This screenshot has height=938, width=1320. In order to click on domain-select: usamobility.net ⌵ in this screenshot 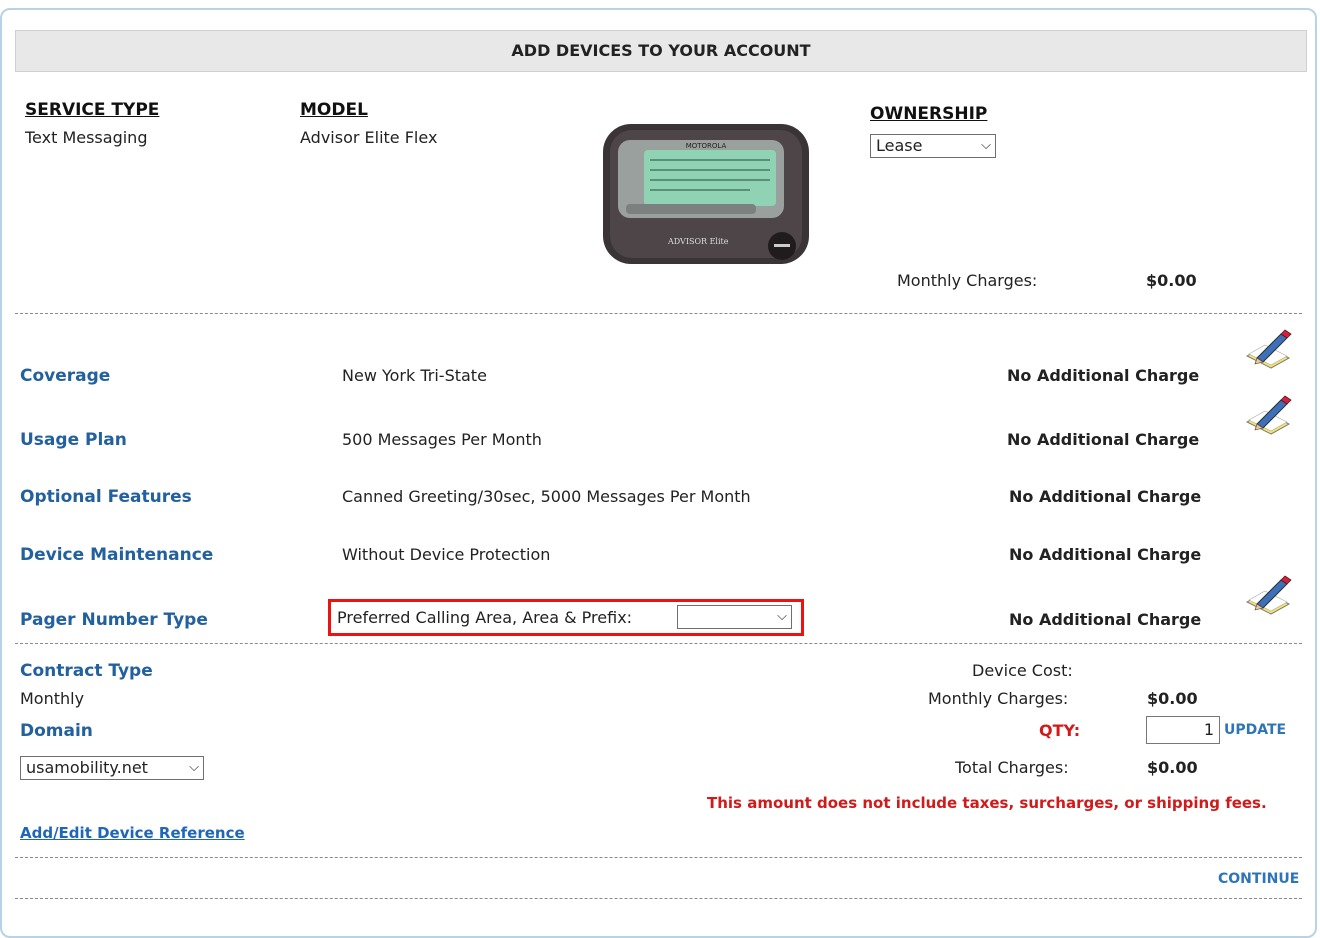, I will do `click(112, 768)`.